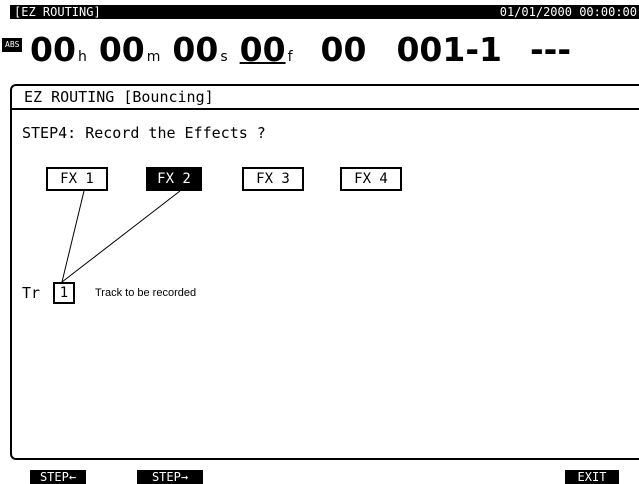 The image size is (639, 484). I want to click on fx2-to-track-line, so click(121, 236).